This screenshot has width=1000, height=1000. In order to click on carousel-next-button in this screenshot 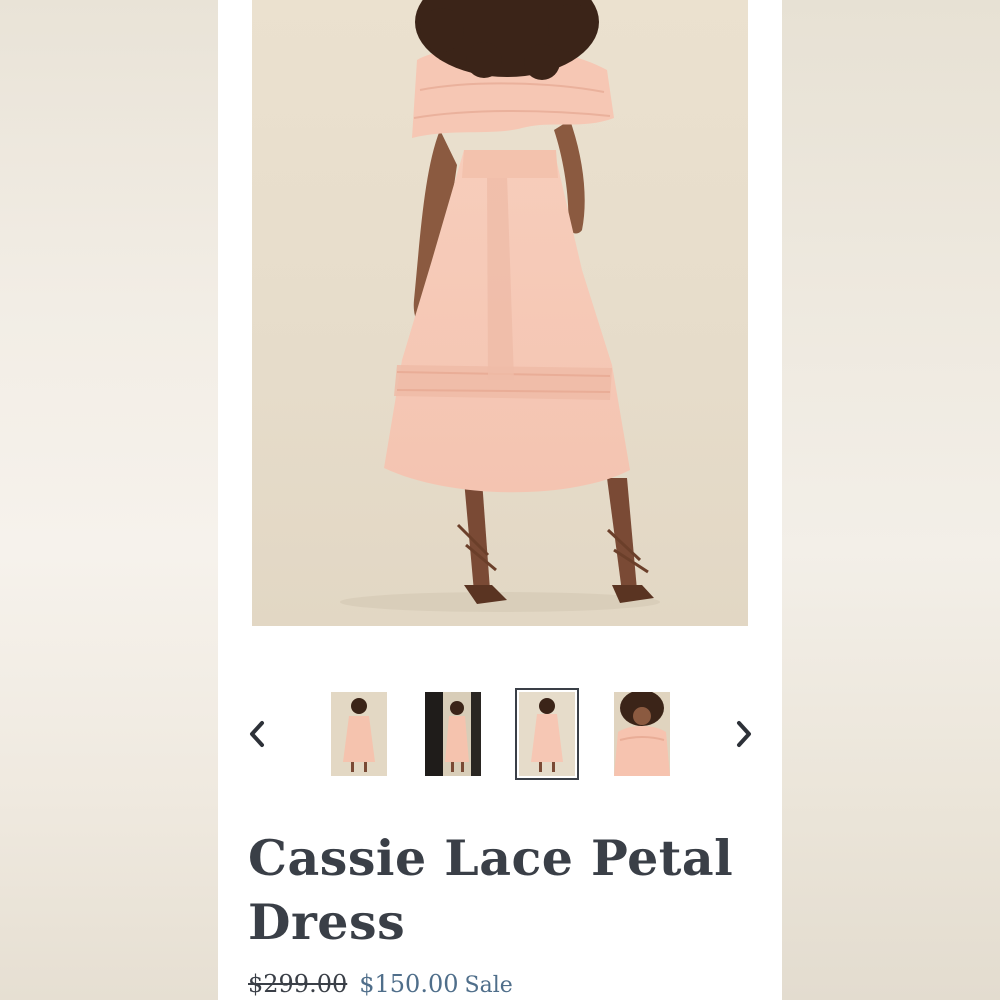, I will do `click(744, 734)`.